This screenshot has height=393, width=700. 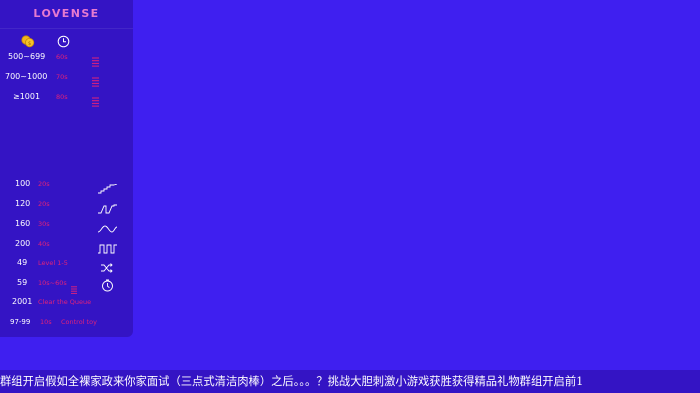 I want to click on special-row: 100 20s, so click(x=66, y=186).